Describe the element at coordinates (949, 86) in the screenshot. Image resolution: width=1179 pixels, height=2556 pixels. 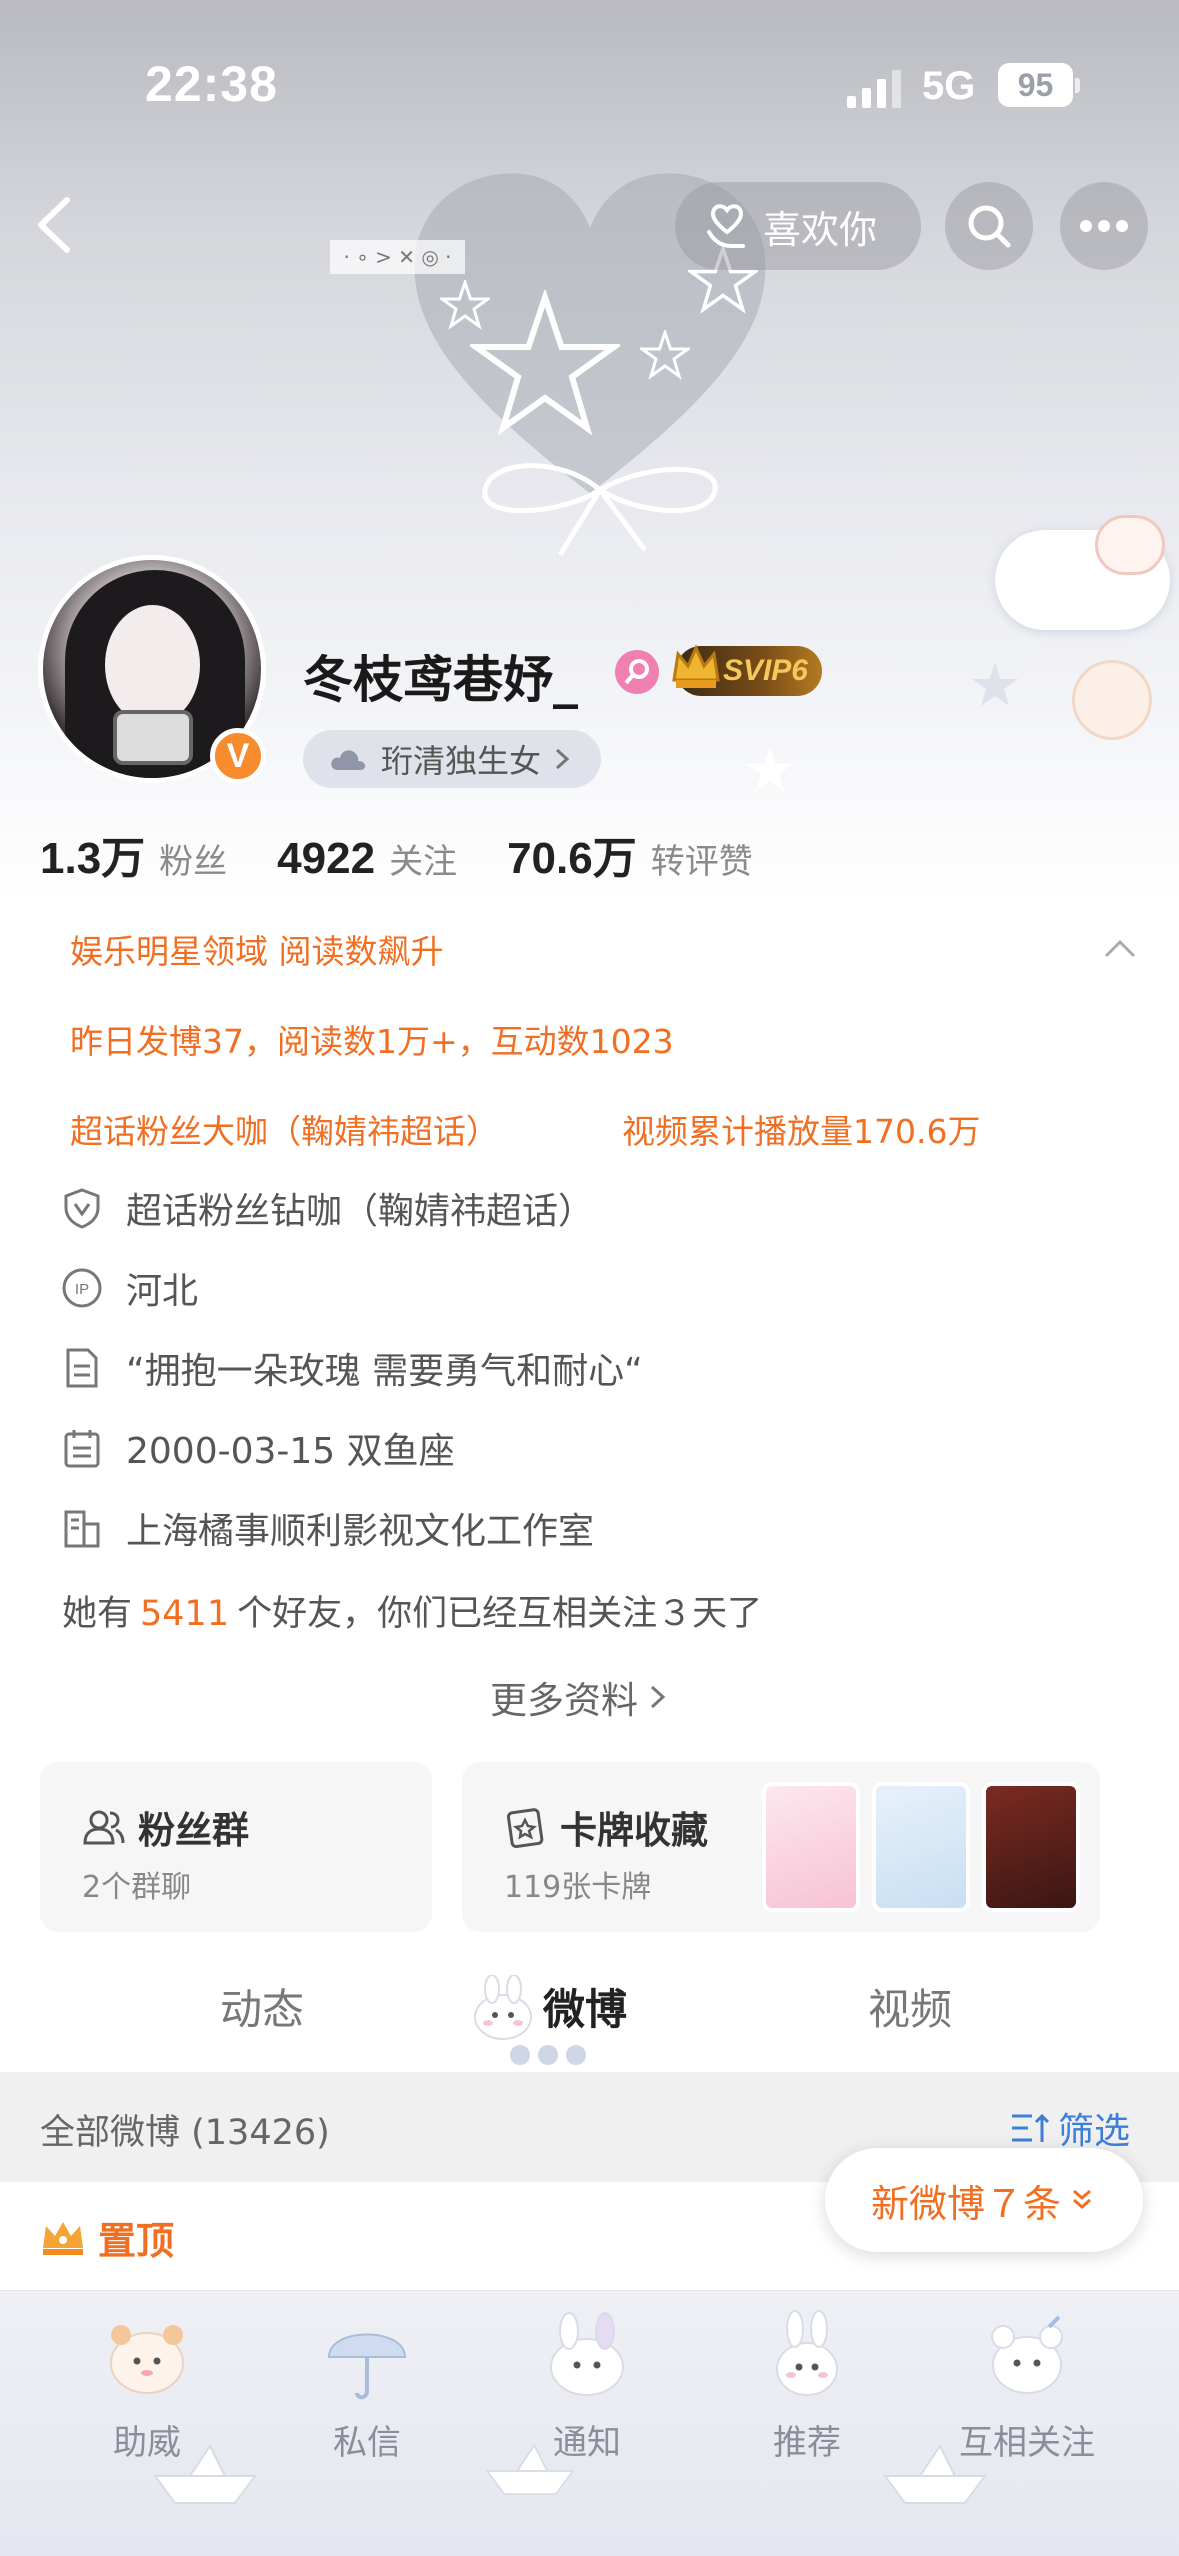
I see `network-type: 5G` at that location.